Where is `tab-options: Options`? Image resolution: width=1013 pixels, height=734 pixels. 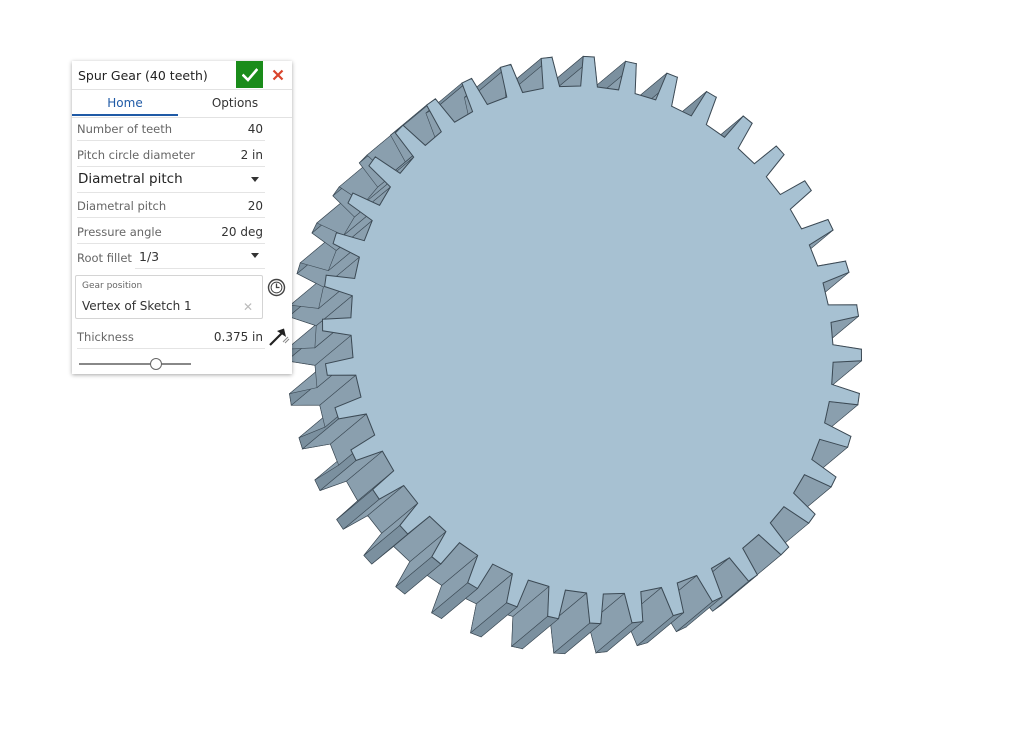
tab-options: Options is located at coordinates (235, 103).